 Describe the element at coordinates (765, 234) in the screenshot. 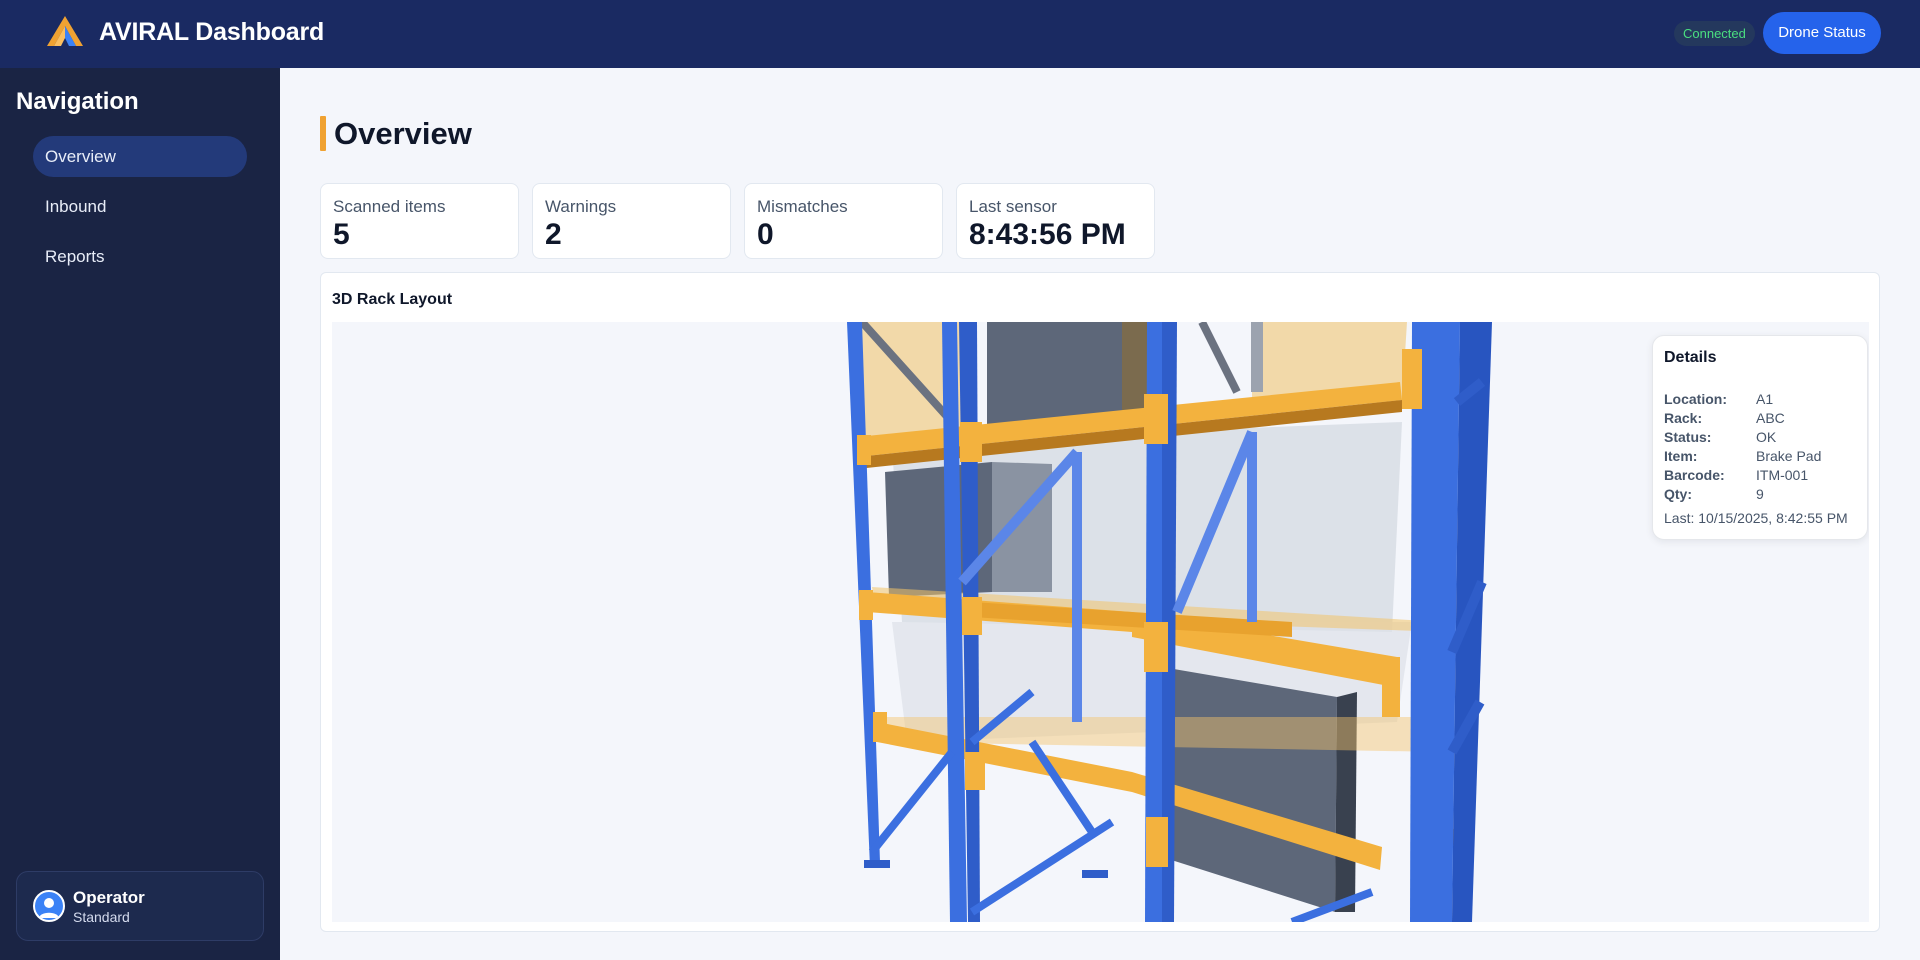

I see `stat-value: 0` at that location.